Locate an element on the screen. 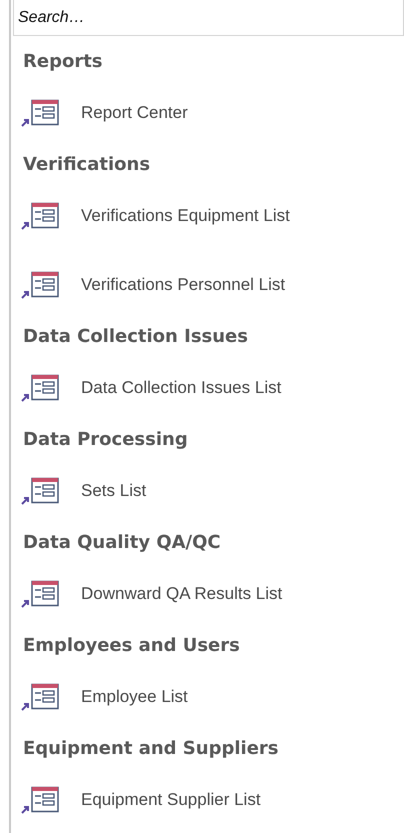 The image size is (404, 833). group-header: Data Processing is located at coordinates (105, 439).